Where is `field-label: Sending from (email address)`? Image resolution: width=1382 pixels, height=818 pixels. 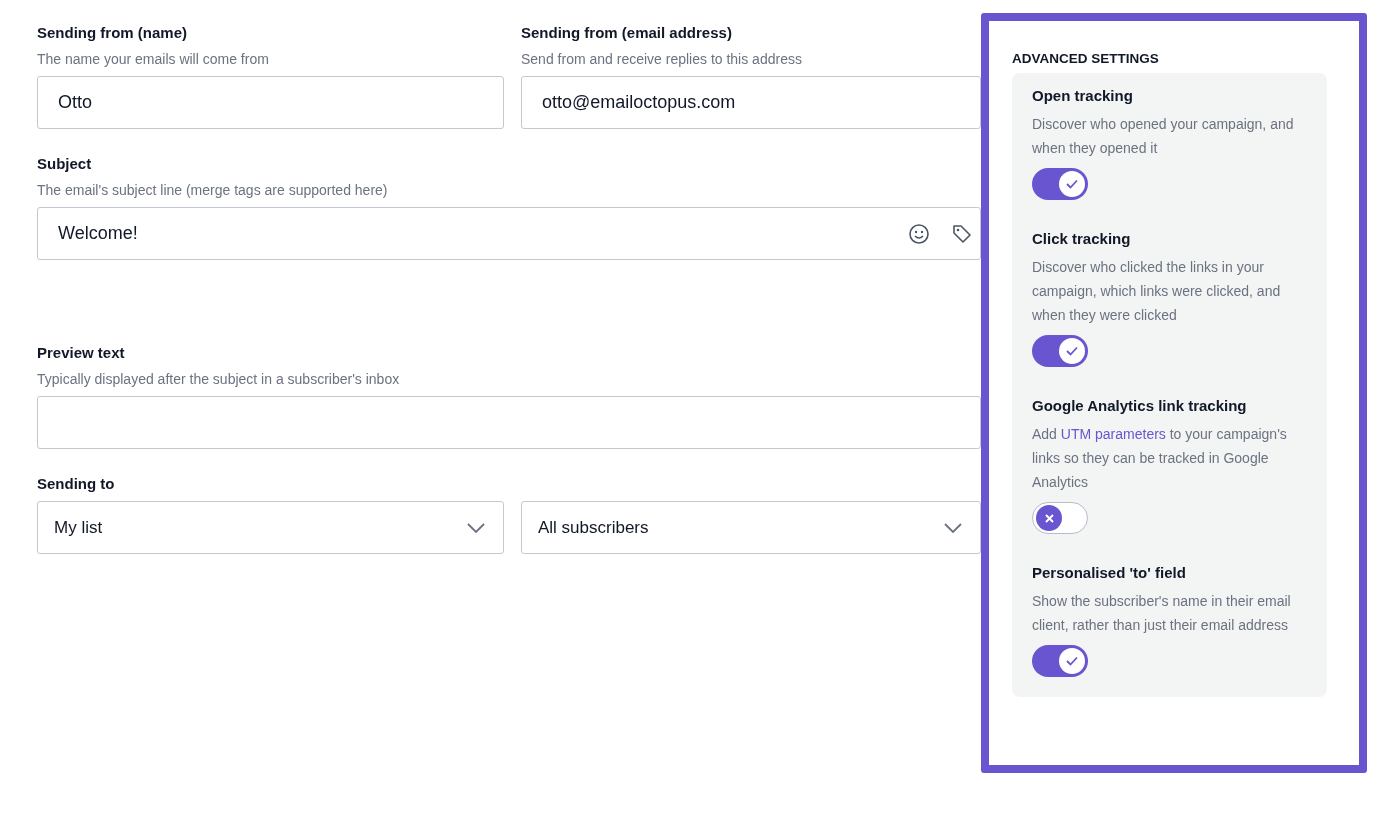 field-label: Sending from (email address) is located at coordinates (627, 33).